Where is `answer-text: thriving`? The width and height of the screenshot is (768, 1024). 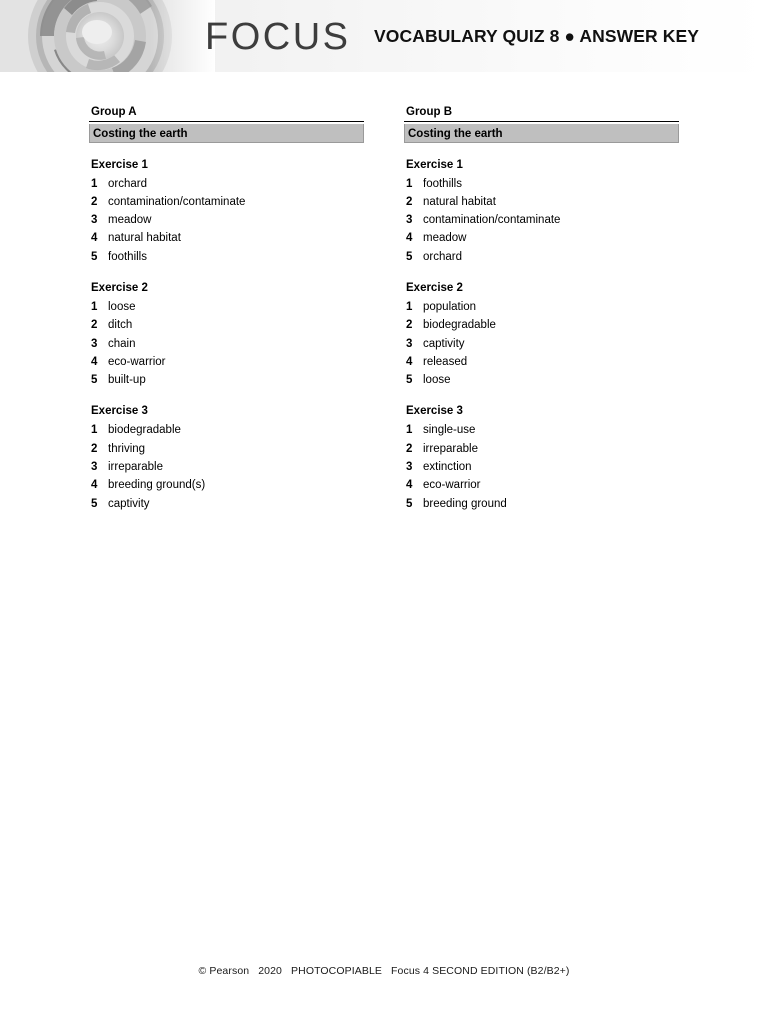
answer-text: thriving is located at coordinates (127, 448).